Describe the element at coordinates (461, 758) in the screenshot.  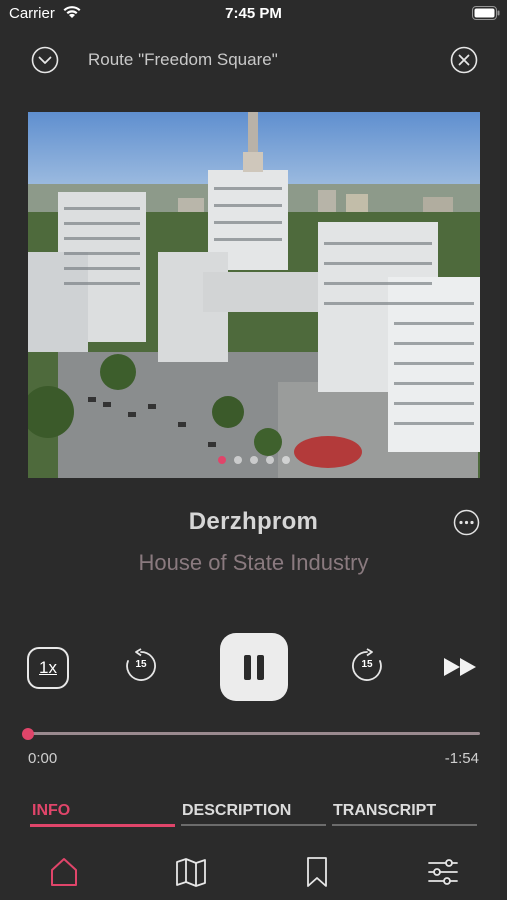
I see `remaining-time: -1:54` at that location.